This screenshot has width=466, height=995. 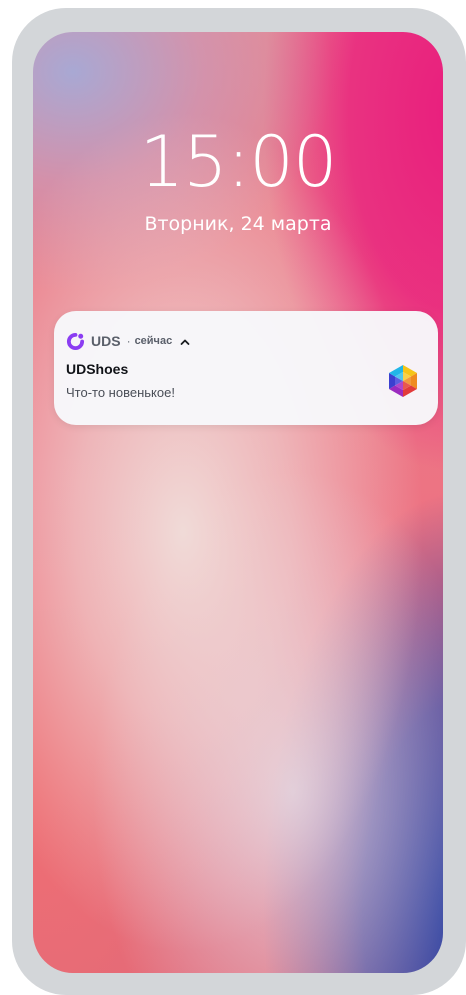 I want to click on notification-app-name: UDS, so click(x=106, y=341).